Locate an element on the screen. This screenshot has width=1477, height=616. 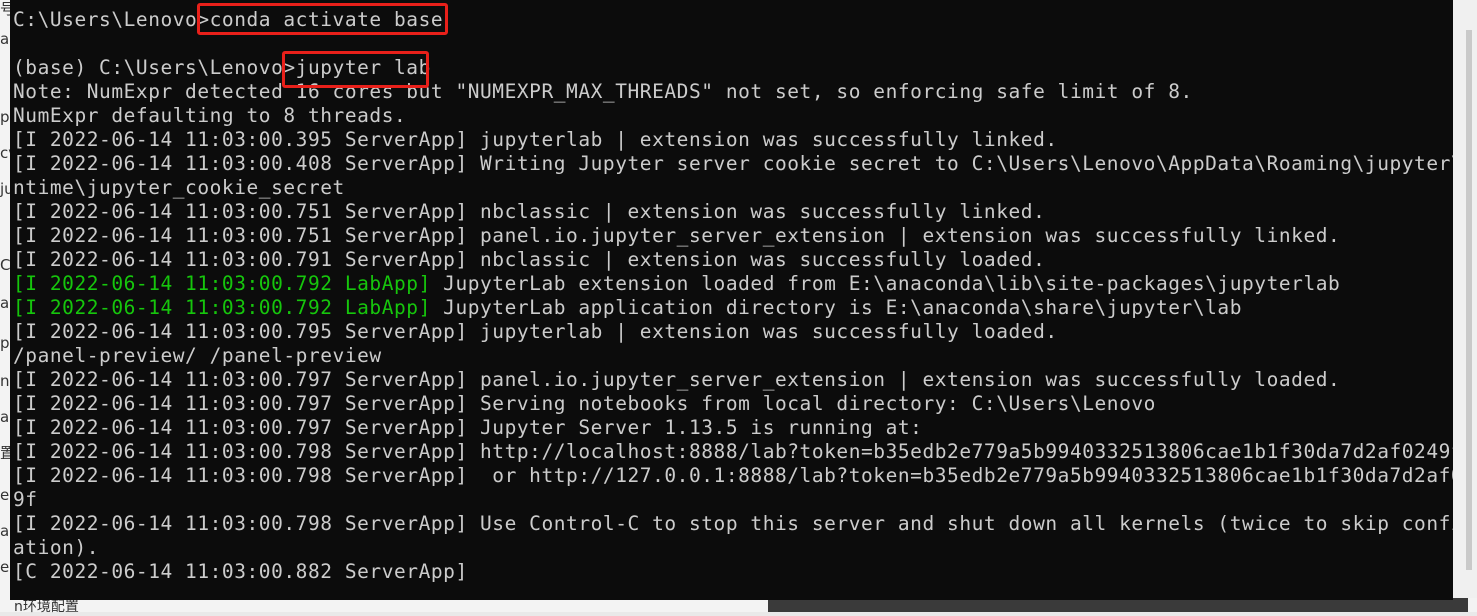
terminal-line-text: NumExpr defaulting to 8 threads. is located at coordinates (210, 115).